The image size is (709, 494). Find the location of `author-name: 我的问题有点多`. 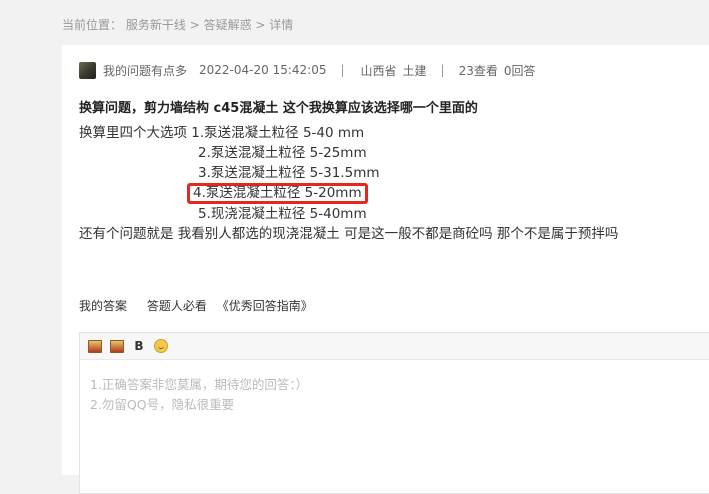

author-name: 我的问题有点多 is located at coordinates (145, 70).